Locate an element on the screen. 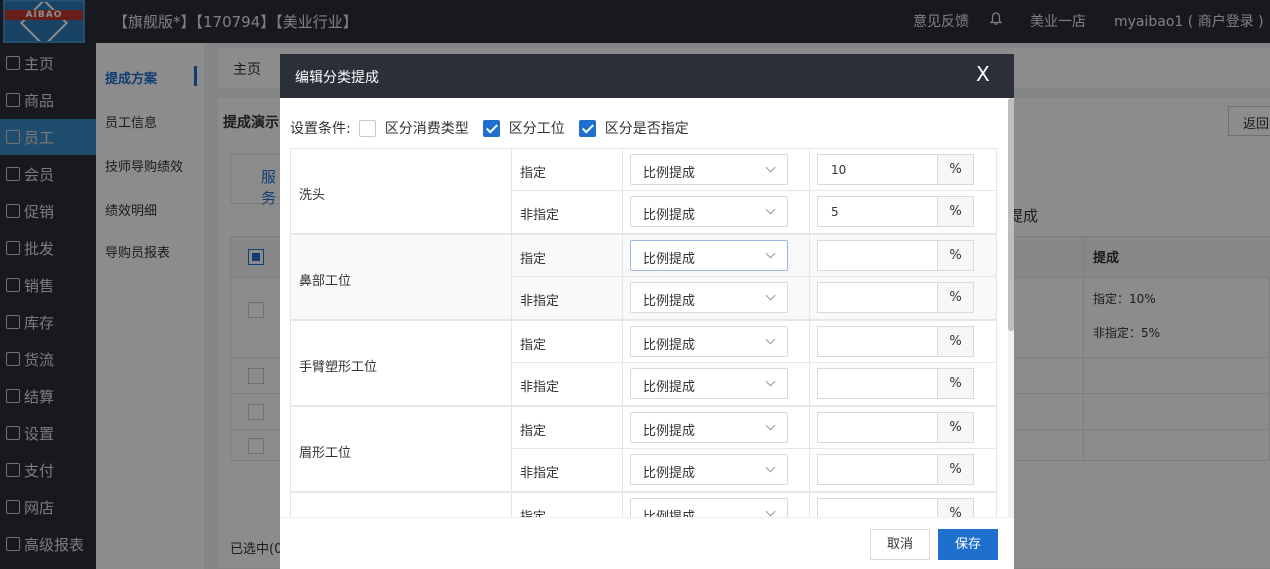 Image resolution: width=1270 pixels, height=569 pixels. station-name: 手臂塑形工位 is located at coordinates (338, 367).